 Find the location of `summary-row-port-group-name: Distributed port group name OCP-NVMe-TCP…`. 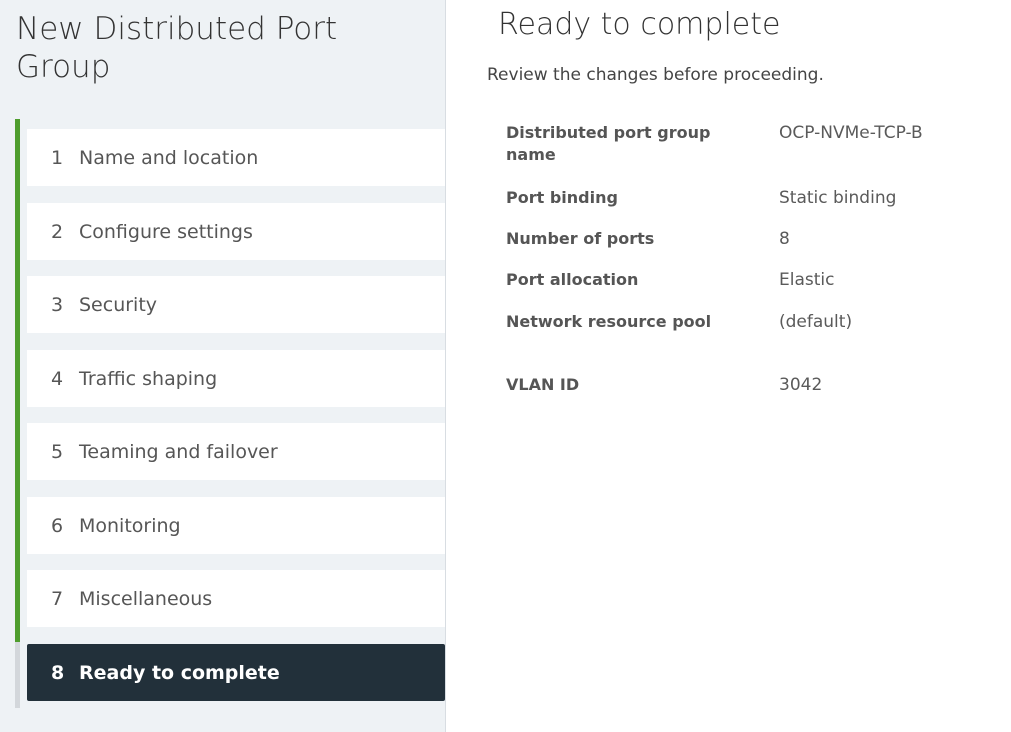

summary-row-port-group-name: Distributed port group name OCP-NVMe-TCP… is located at coordinates (751, 144).